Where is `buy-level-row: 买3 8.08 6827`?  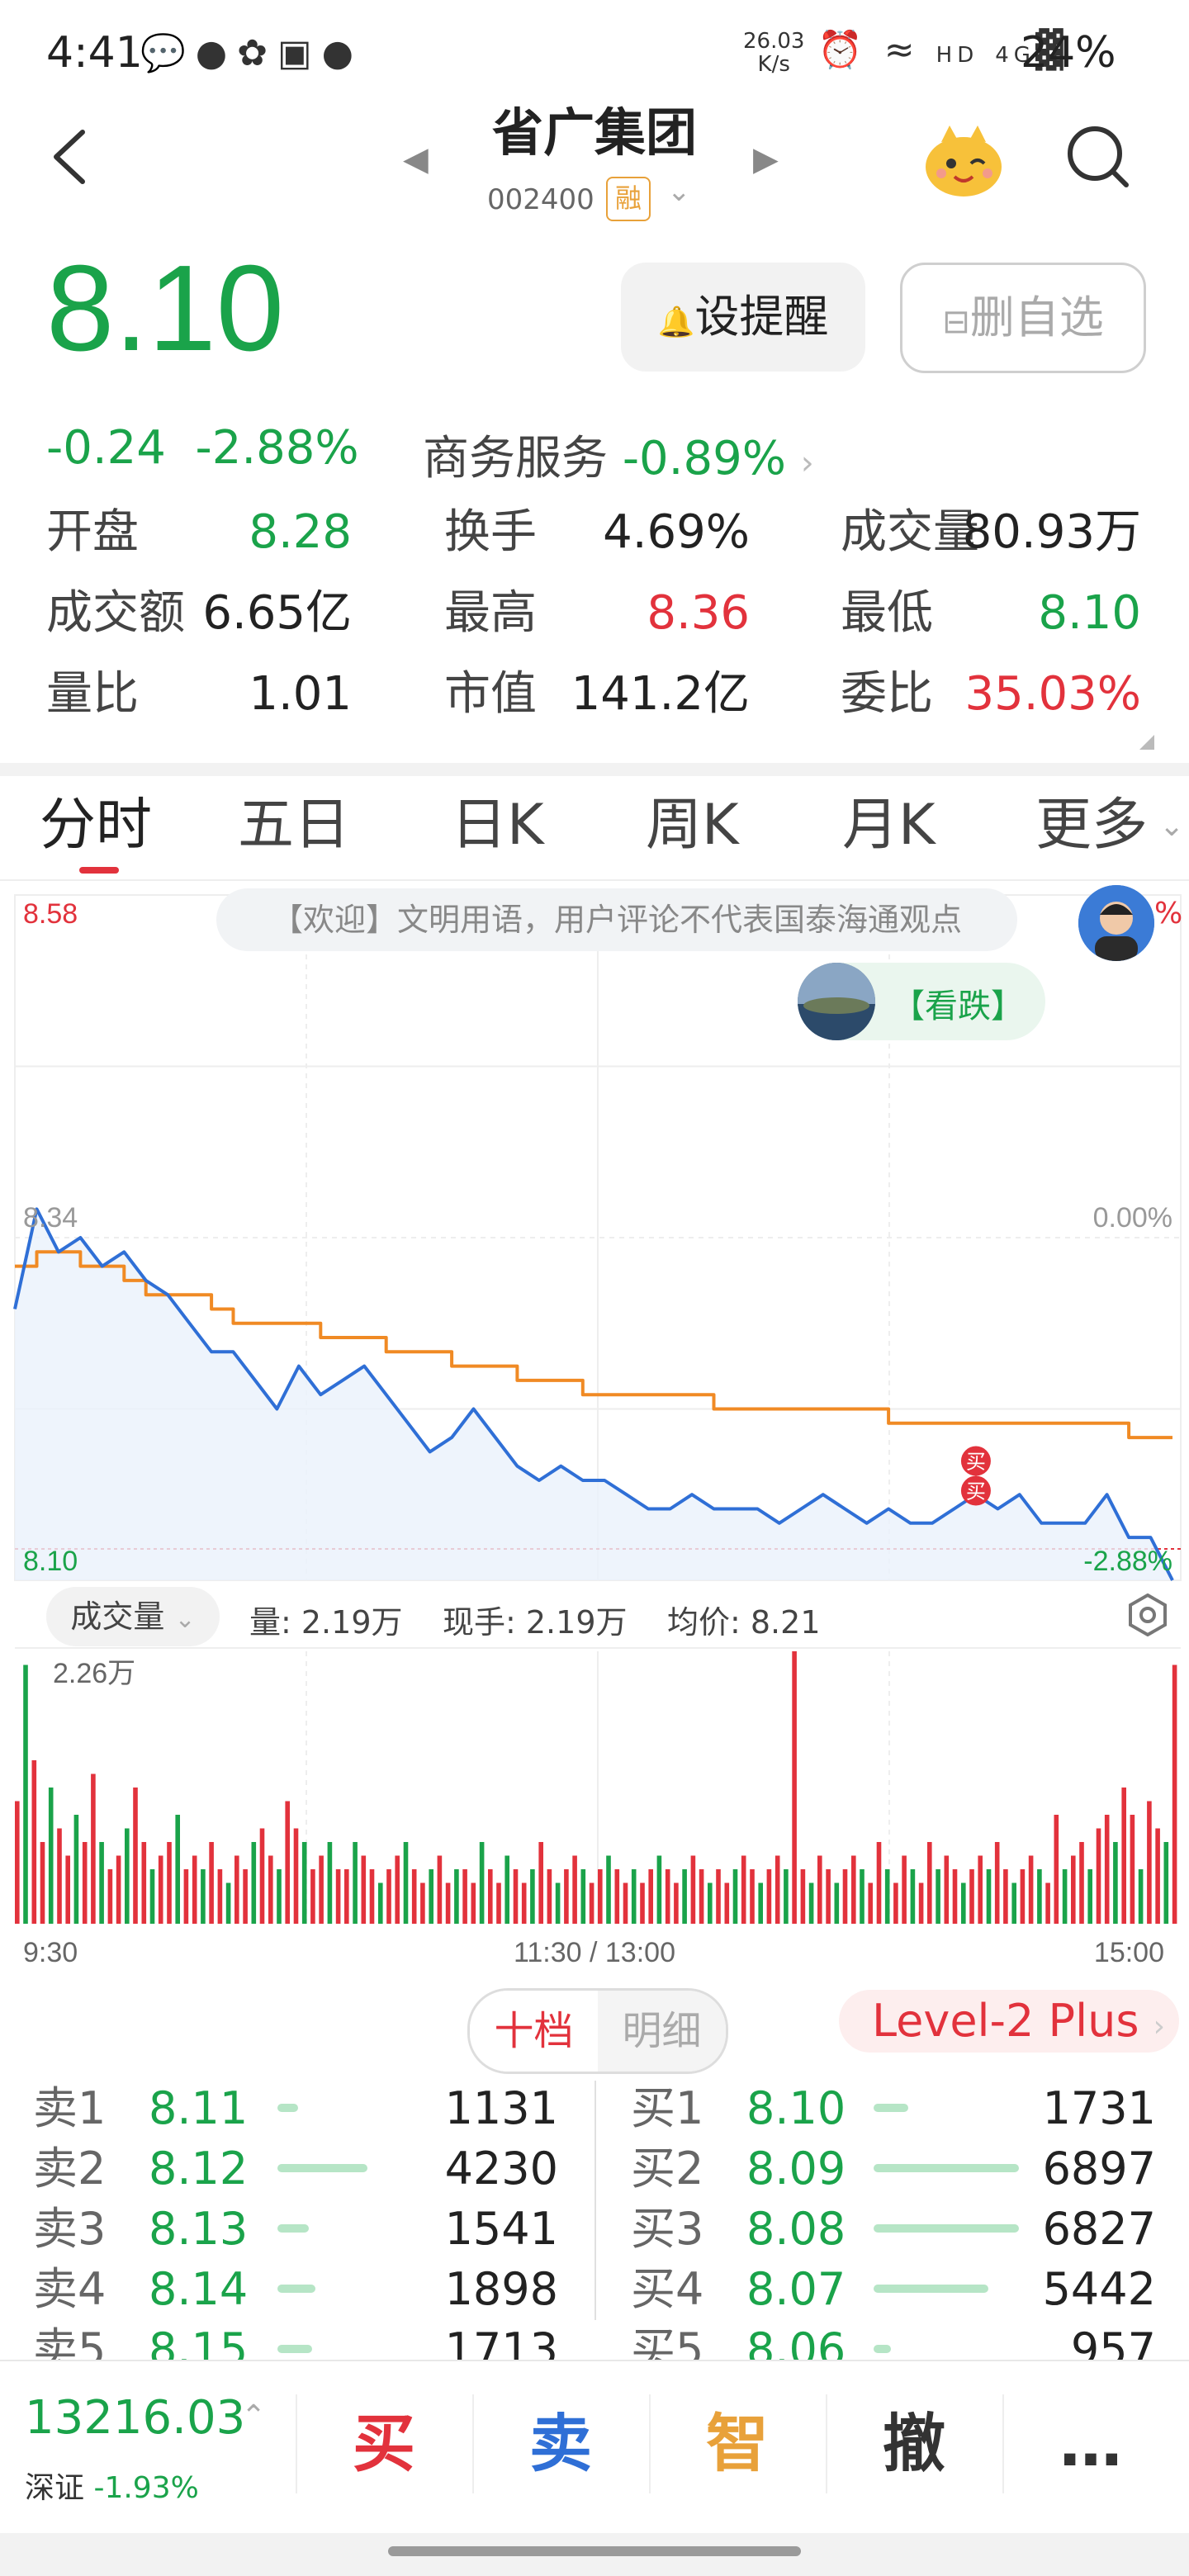
buy-level-row: 买3 8.08 6827 is located at coordinates (893, 2229).